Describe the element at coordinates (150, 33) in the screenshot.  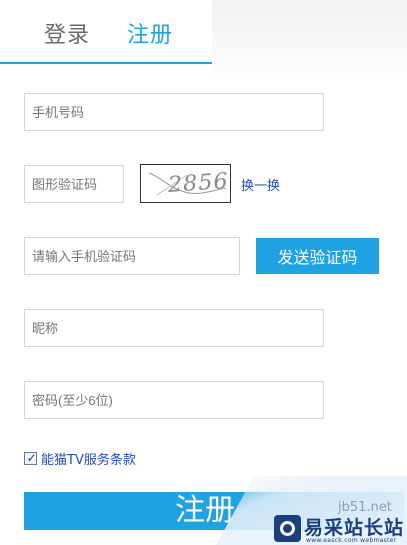
I see `tab-register: 注册` at that location.